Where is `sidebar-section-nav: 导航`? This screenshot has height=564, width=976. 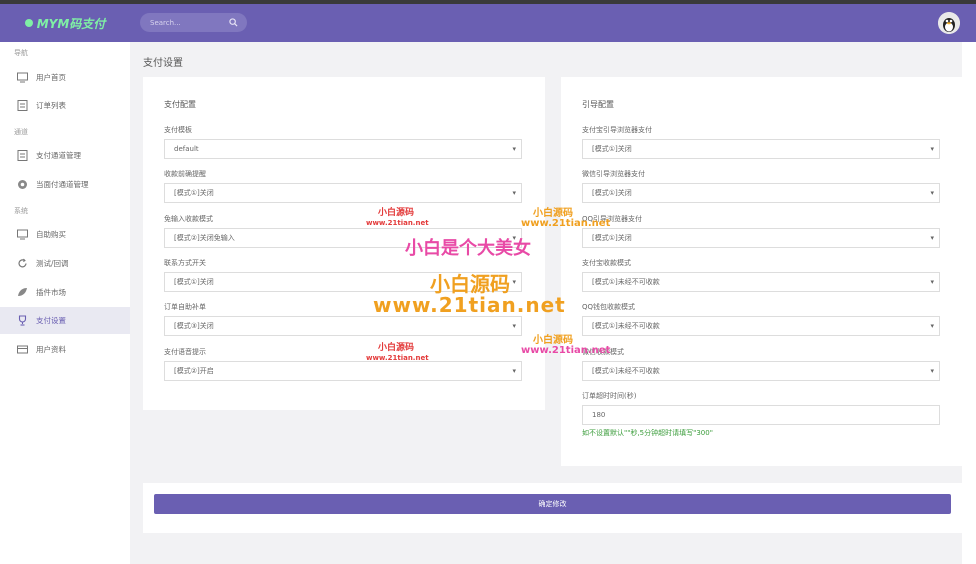
sidebar-section-nav: 导航 is located at coordinates (21, 53).